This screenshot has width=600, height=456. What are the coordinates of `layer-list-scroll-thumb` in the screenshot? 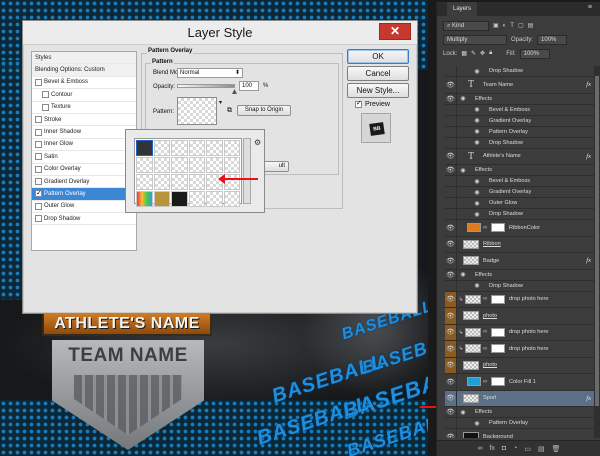 It's located at (597, 241).